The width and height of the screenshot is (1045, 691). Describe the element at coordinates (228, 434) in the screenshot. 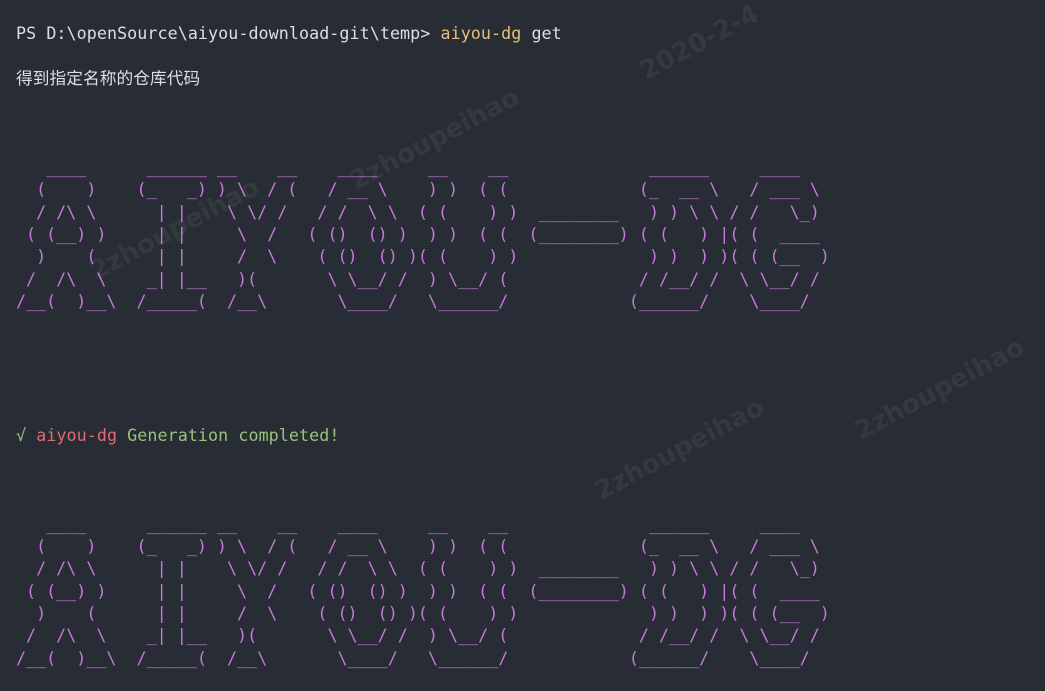

I see `status-message: Generation completed!` at that location.